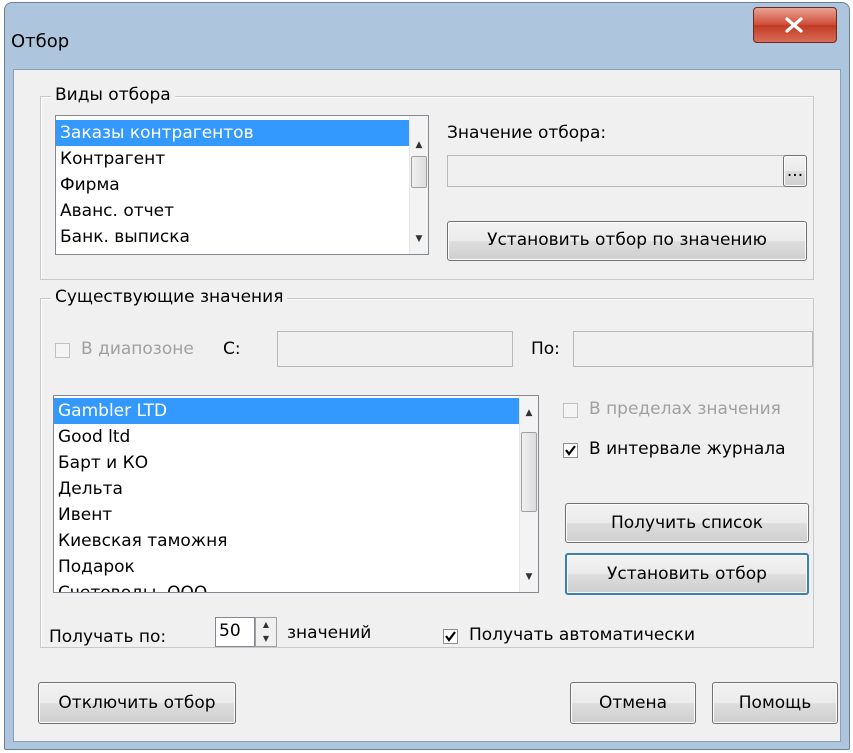  I want to click on existing-values-legend: Существующие значения, so click(169, 297).